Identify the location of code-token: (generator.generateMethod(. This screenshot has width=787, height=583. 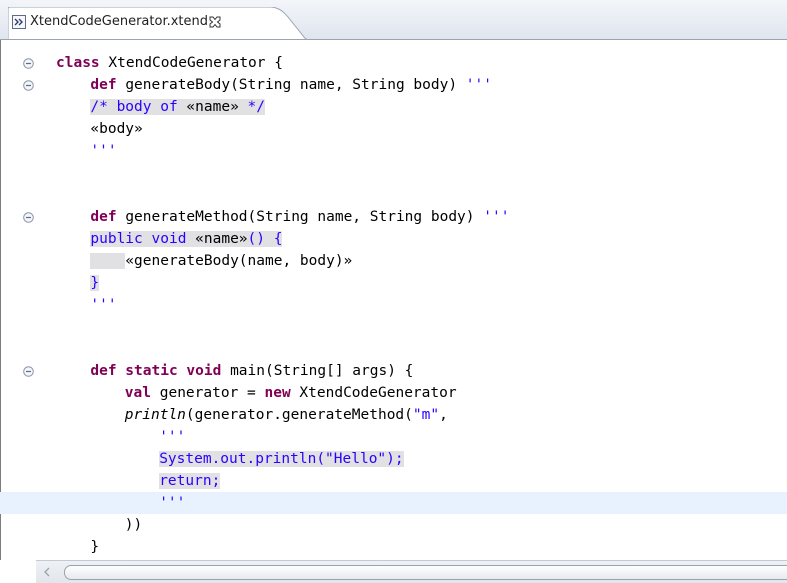
(299, 415).